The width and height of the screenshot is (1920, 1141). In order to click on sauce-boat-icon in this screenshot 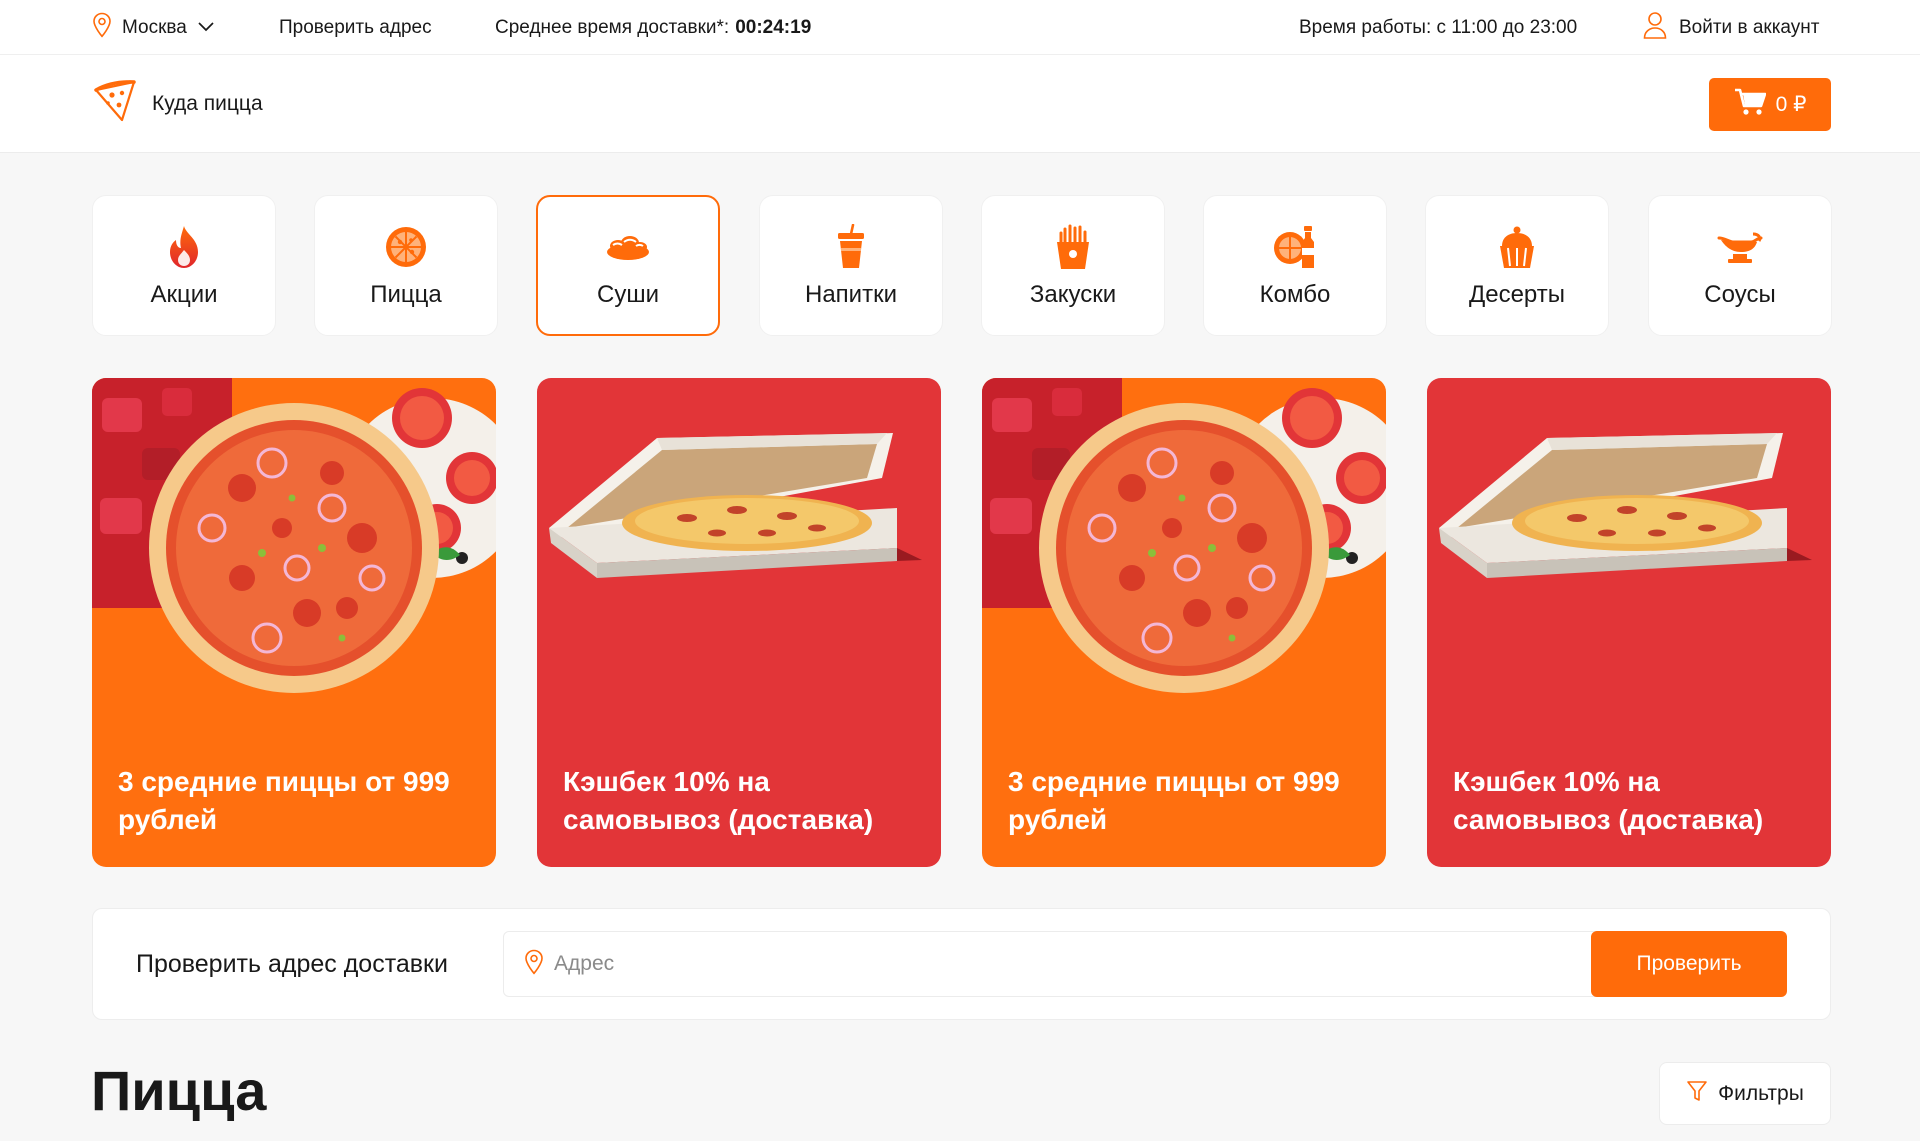, I will do `click(1740, 247)`.